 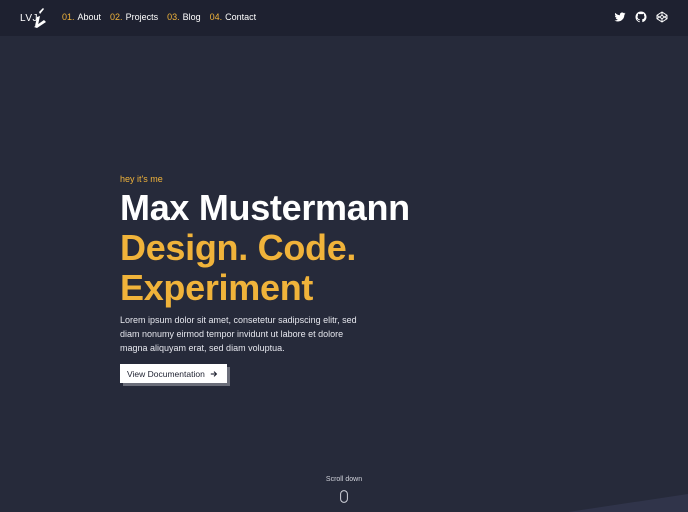 I want to click on hero-tagline-line1: Design. Code., so click(x=238, y=247).